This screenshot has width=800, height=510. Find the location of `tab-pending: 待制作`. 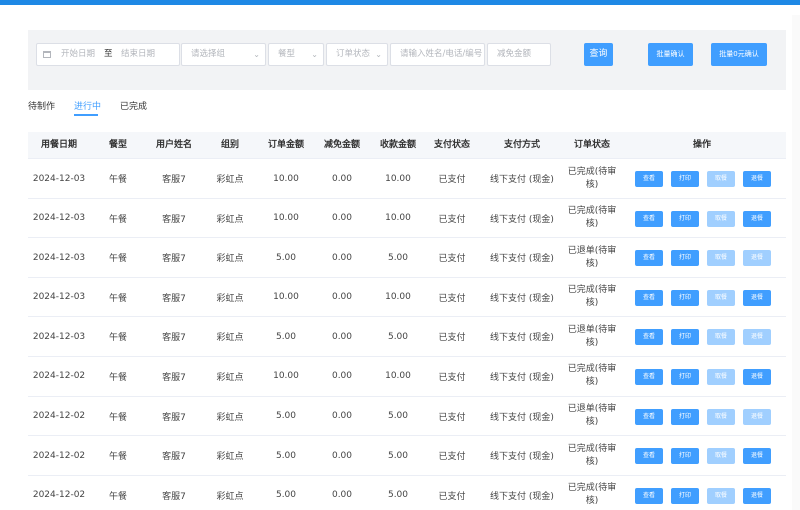

tab-pending: 待制作 is located at coordinates (41, 105).